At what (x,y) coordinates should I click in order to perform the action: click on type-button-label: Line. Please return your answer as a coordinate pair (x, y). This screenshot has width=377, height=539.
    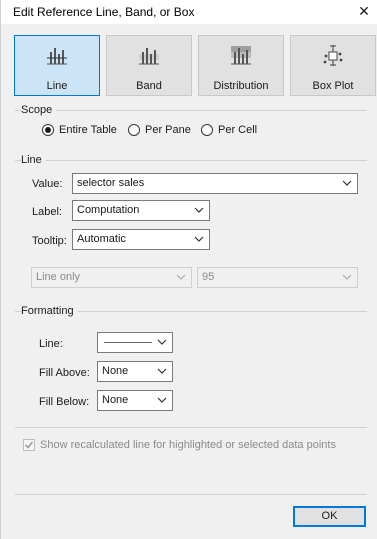
    Looking at the image, I should click on (57, 86).